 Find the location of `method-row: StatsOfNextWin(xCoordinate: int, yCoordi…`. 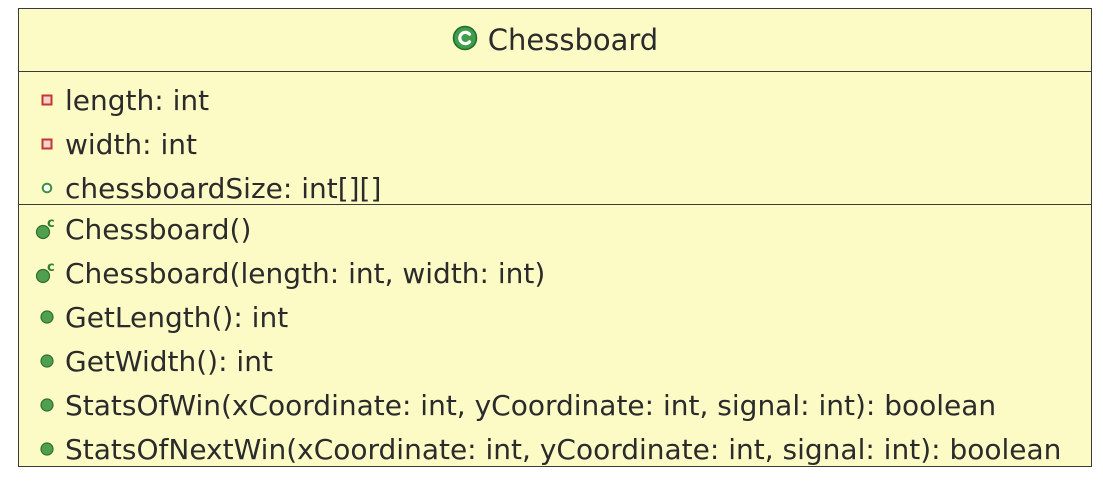

method-row: StatsOfNextWin(xCoordinate: int, yCoordi… is located at coordinates (562, 449).